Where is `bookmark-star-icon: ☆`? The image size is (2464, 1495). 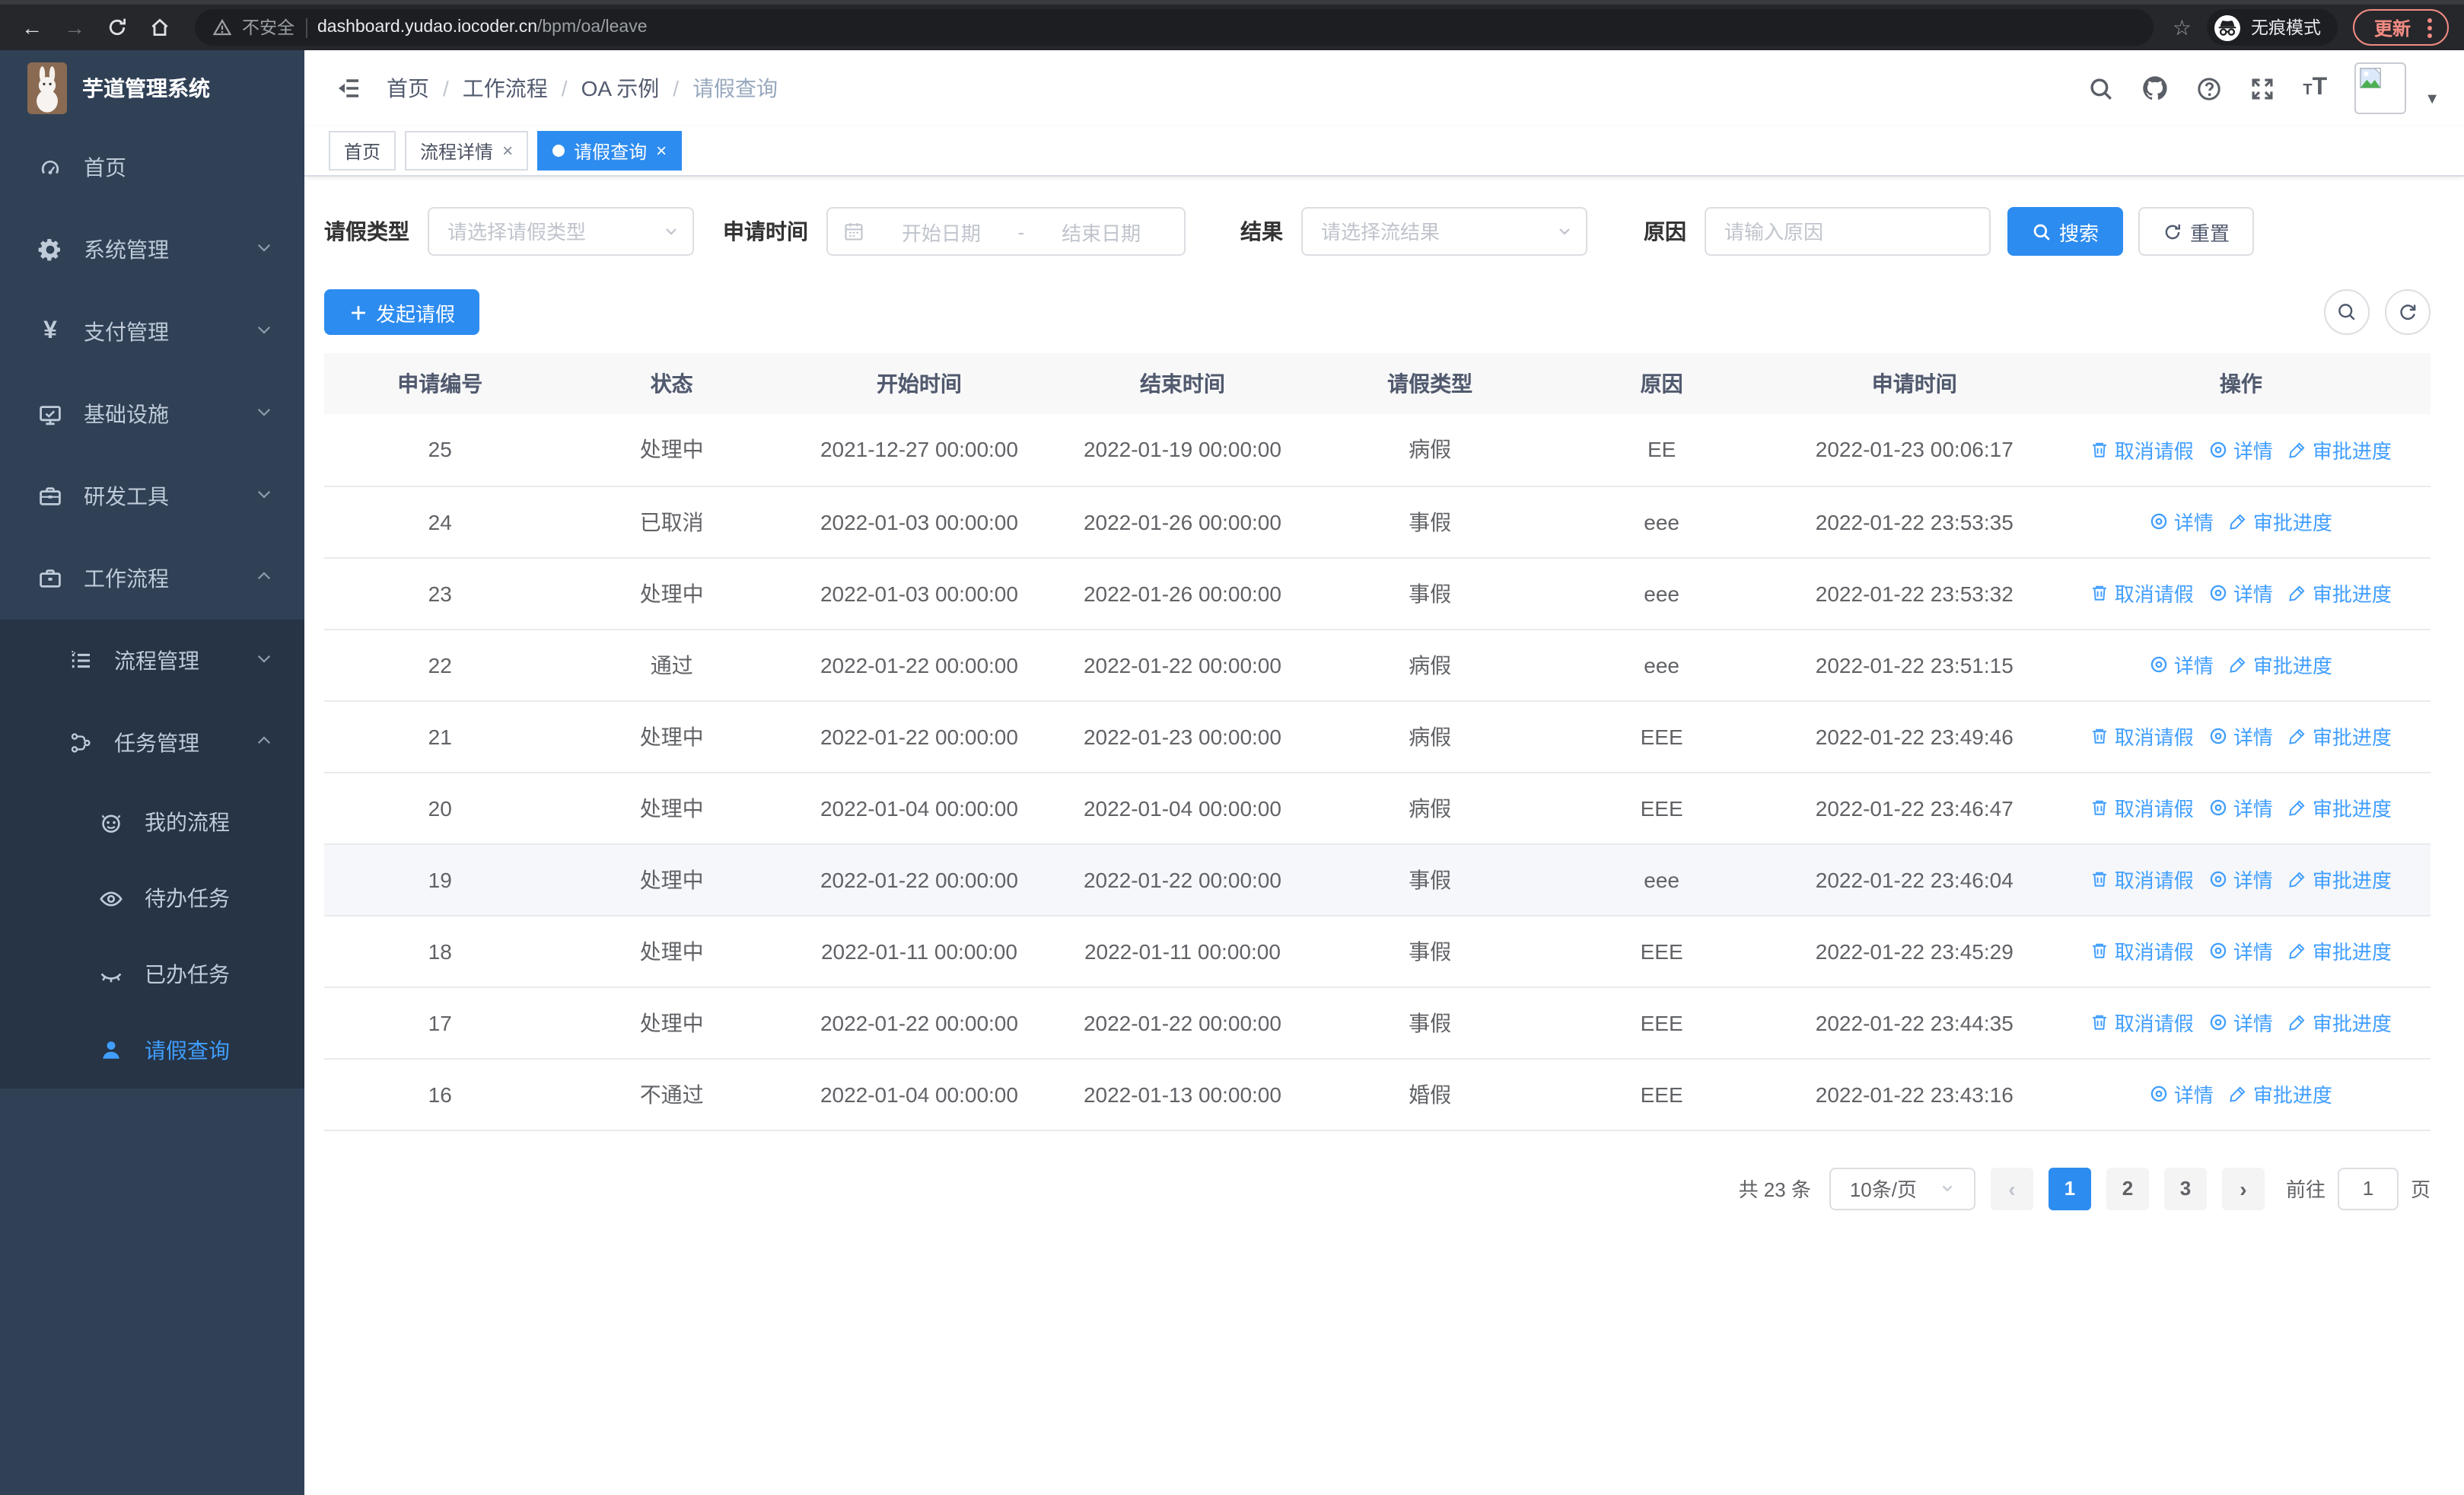
bookmark-star-icon: ☆ is located at coordinates (2182, 27).